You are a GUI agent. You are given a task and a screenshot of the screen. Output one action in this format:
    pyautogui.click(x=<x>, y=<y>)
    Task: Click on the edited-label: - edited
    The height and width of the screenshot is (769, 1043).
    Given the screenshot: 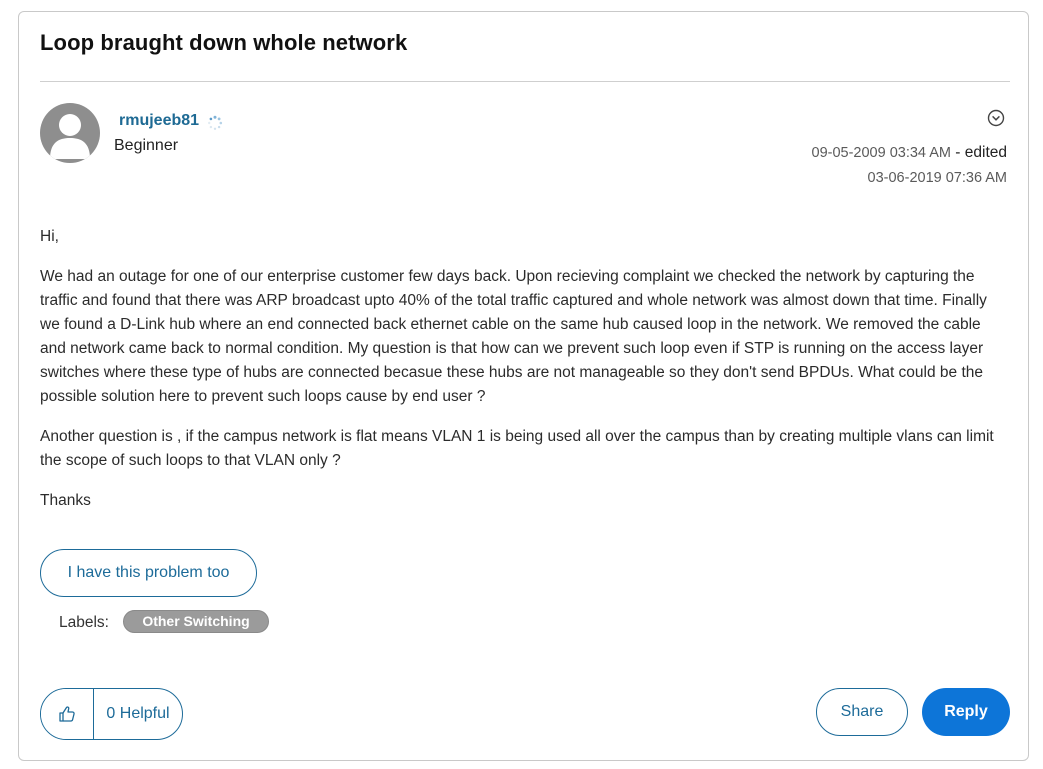 What is the action you would take?
    pyautogui.click(x=978, y=152)
    